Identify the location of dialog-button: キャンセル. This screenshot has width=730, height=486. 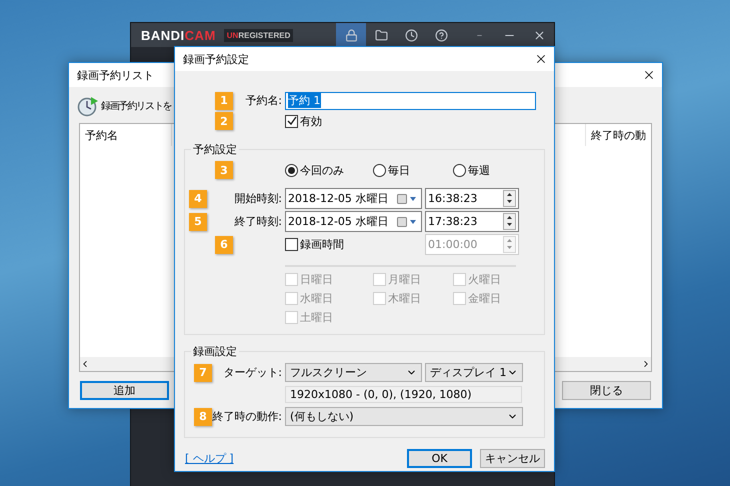
(512, 458).